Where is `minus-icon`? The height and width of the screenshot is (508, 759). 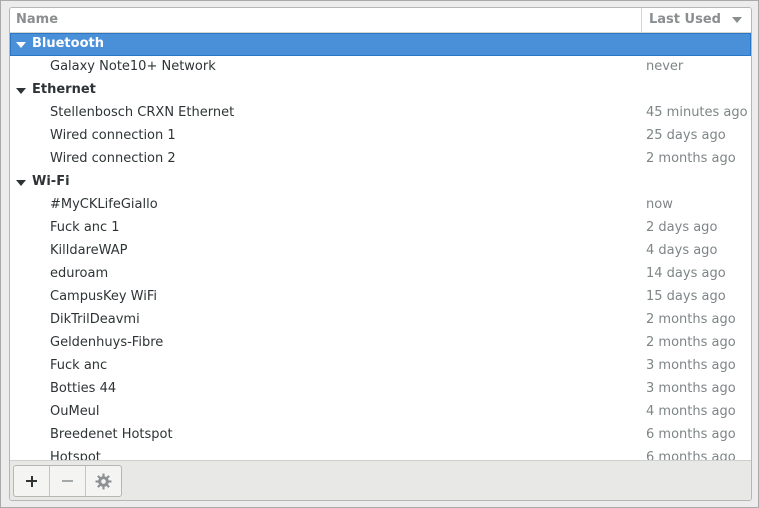
minus-icon is located at coordinates (67, 481).